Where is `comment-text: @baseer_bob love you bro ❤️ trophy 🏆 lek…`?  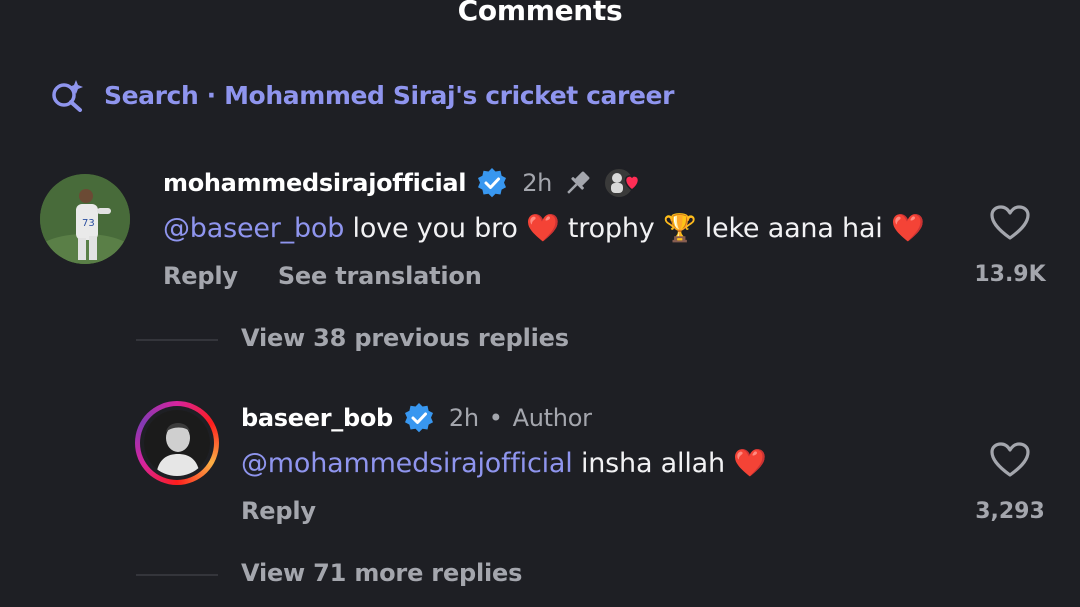 comment-text: @baseer_bob love you bro ❤️ trophy 🏆 lek… is located at coordinates (544, 228).